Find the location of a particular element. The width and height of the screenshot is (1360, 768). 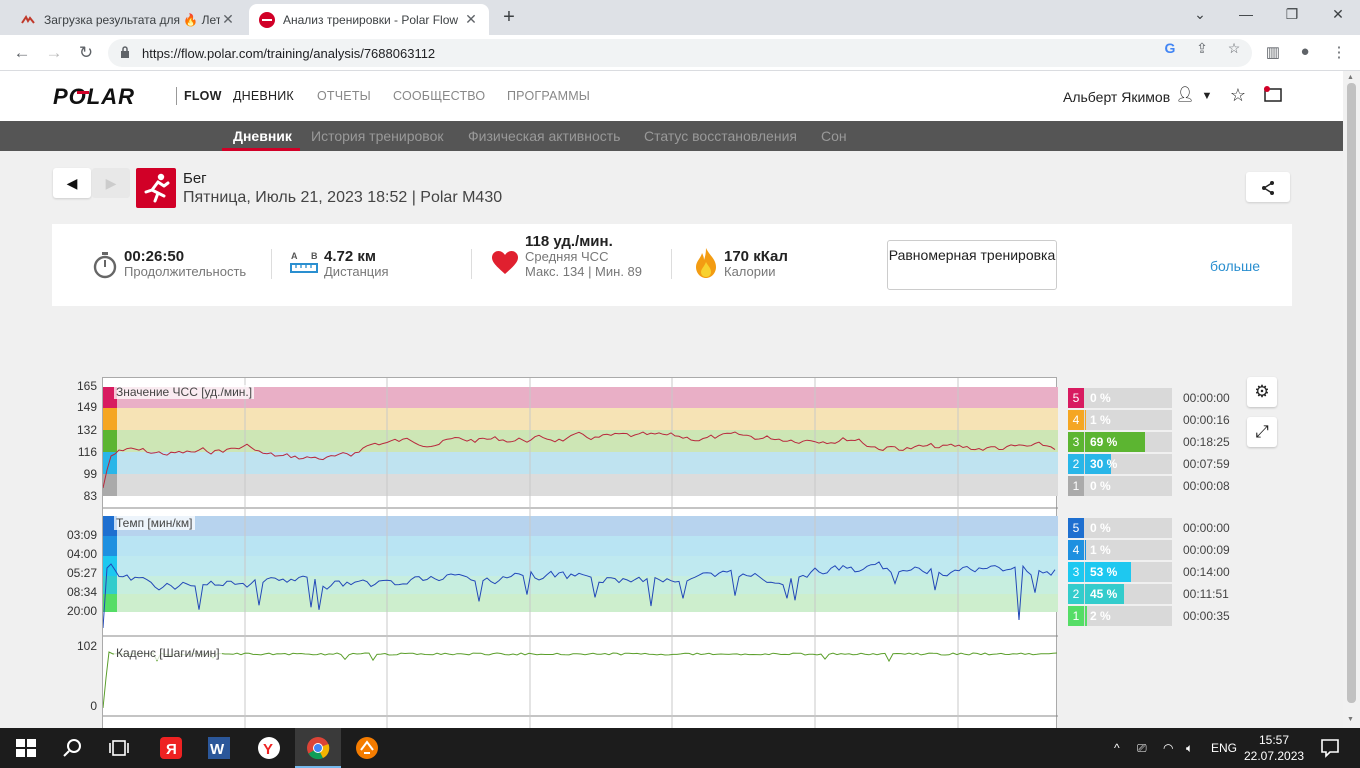

strava-favicon-icon is located at coordinates (28, 19).